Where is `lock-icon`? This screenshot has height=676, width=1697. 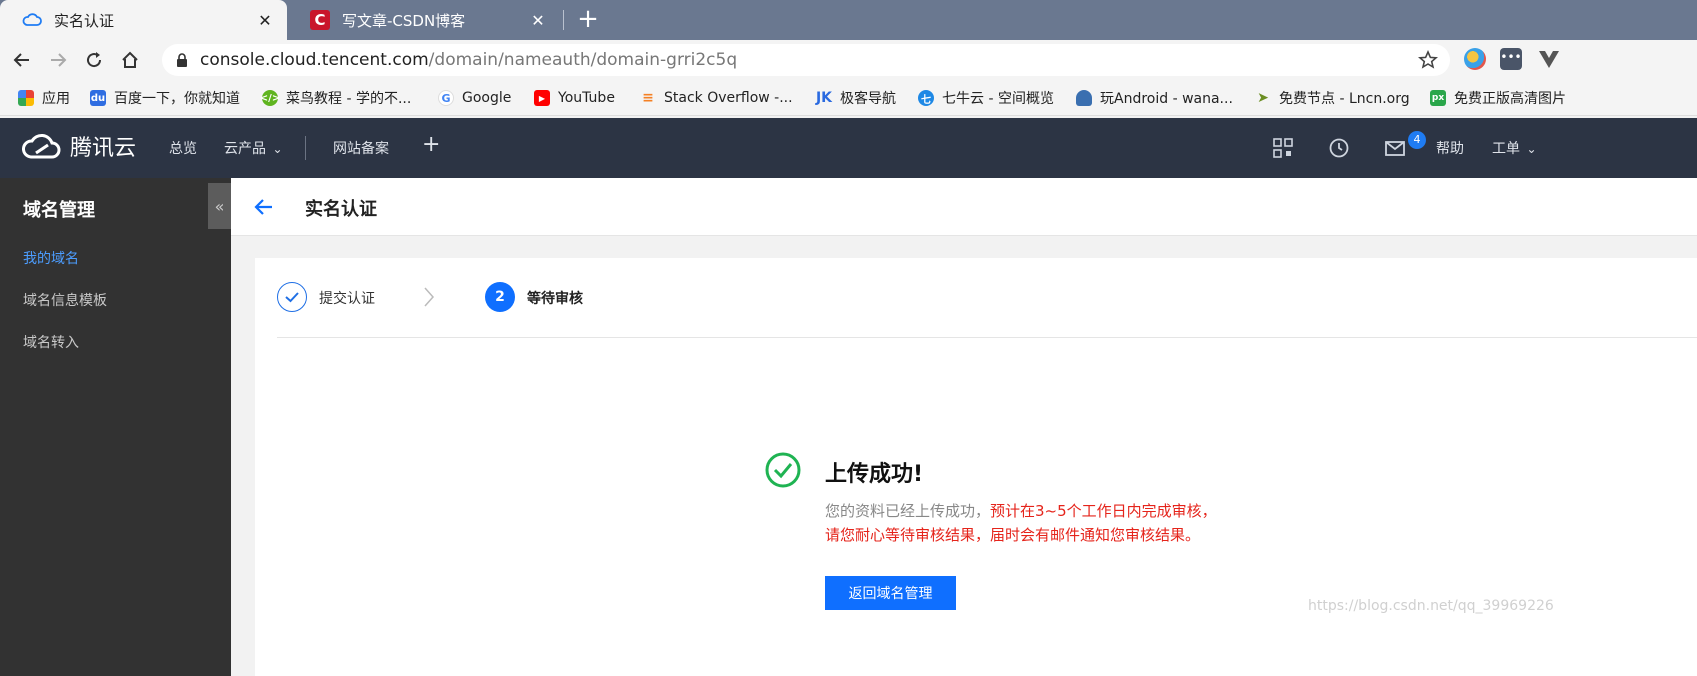
lock-icon is located at coordinates (182, 60).